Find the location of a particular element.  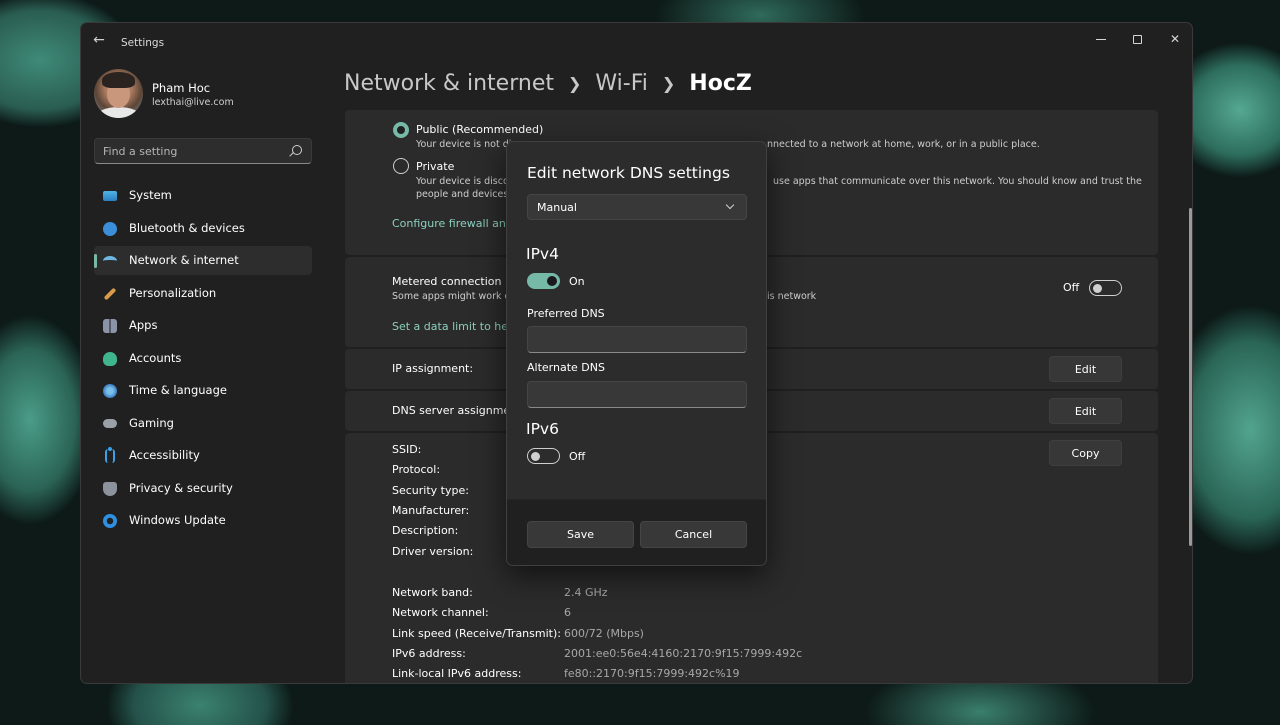

maximize-icon is located at coordinates (1137, 39).